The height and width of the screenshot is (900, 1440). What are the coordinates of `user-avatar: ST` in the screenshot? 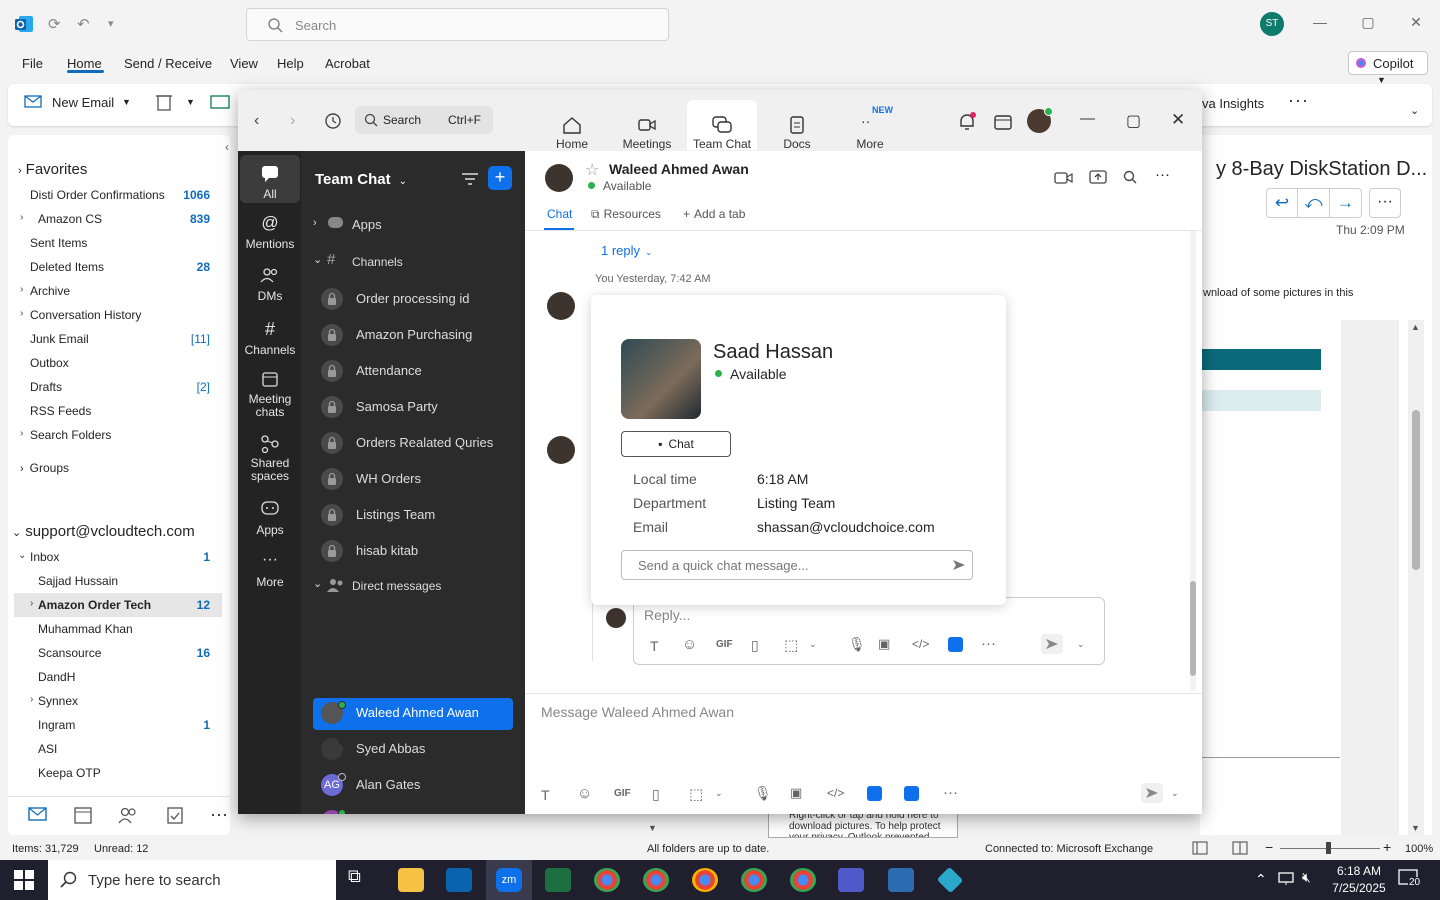 It's located at (1272, 24).